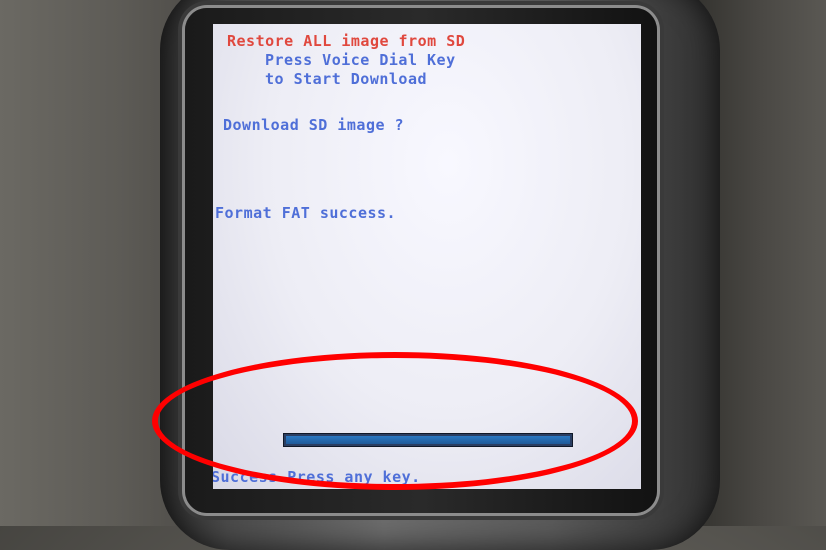 This screenshot has width=826, height=550. I want to click on instruction-line-2: to Start Download, so click(346, 79).